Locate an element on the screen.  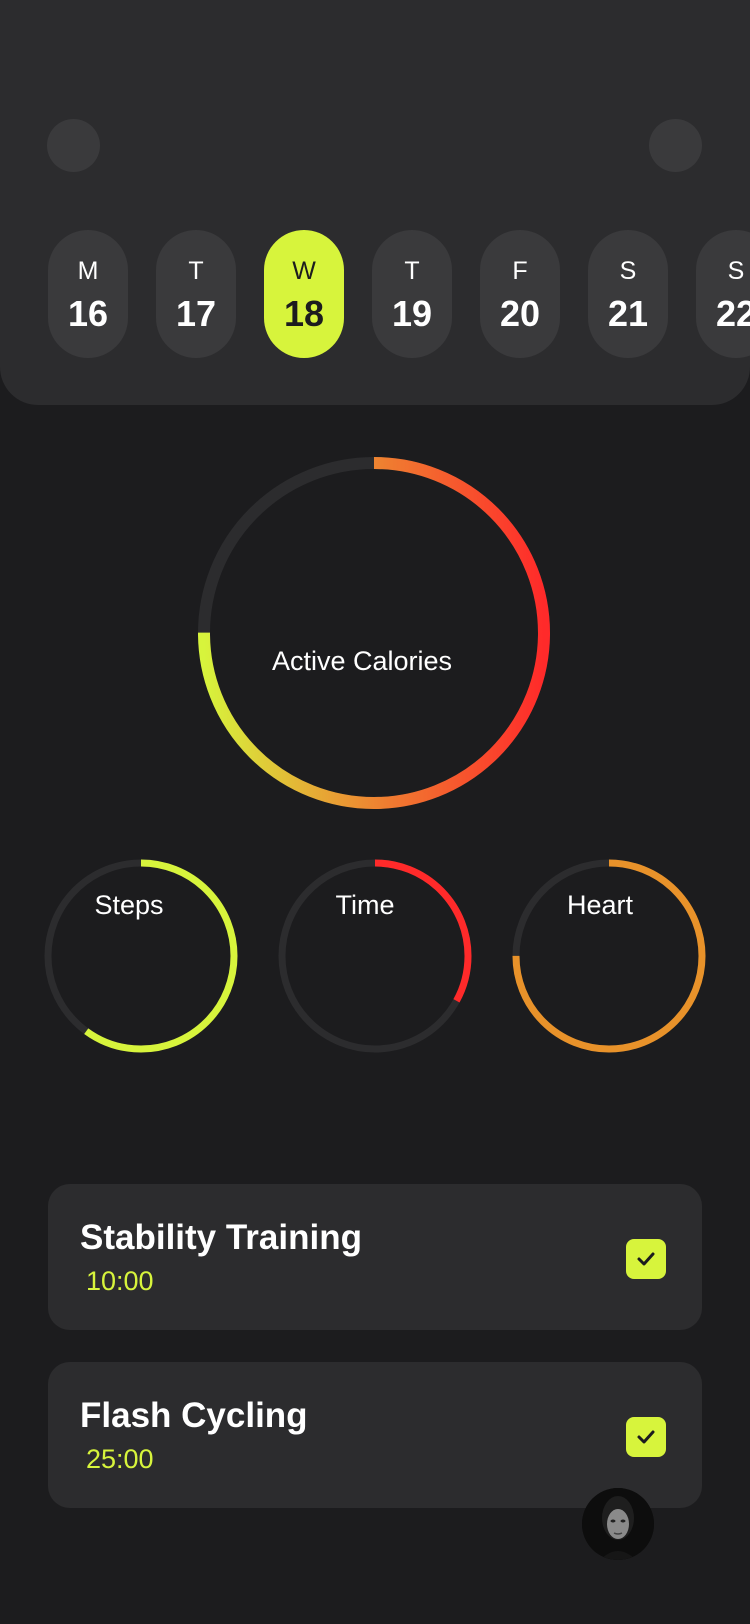
steps-ring is located at coordinates (141, 956).